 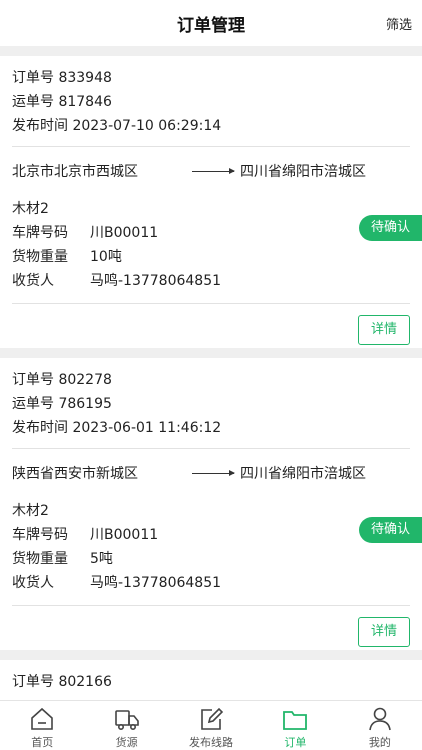 What do you see at coordinates (62, 78) in the screenshot?
I see `order-number: 订单号 833948` at bounding box center [62, 78].